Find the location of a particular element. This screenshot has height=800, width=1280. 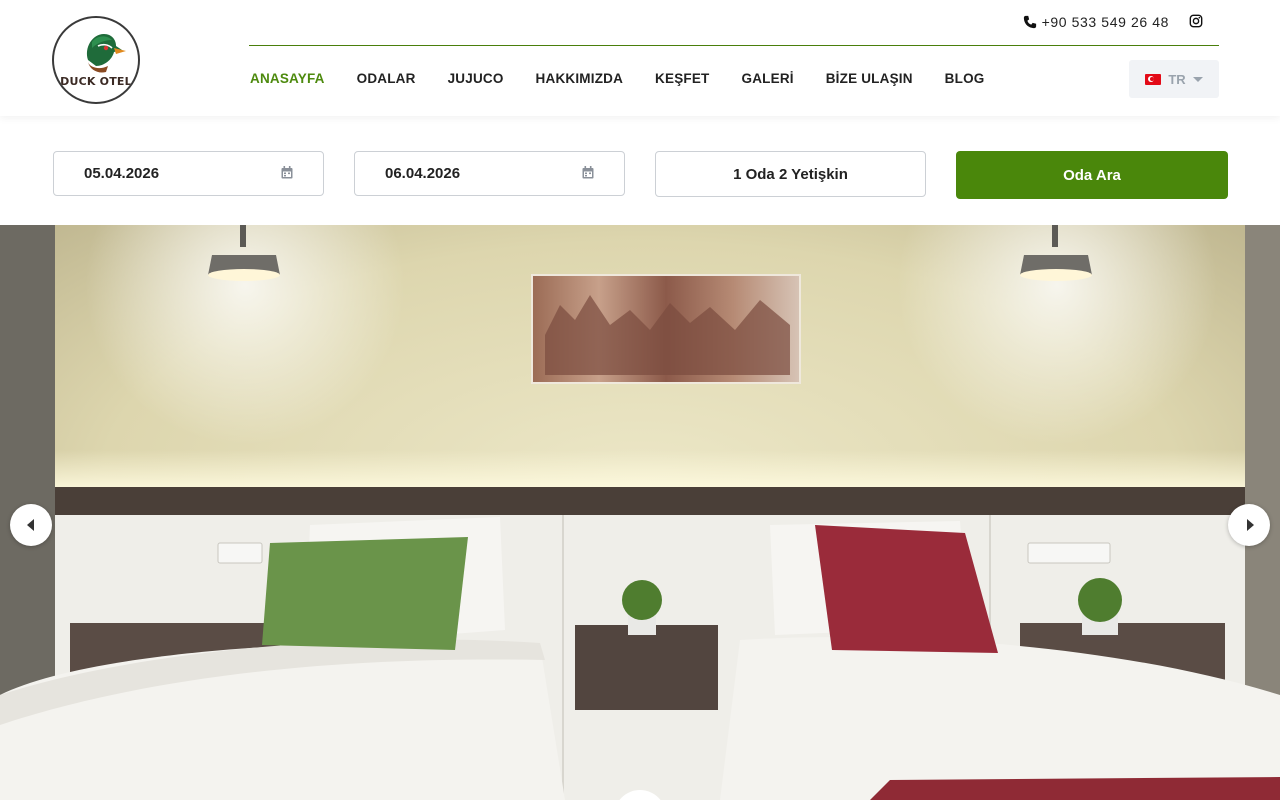

slider-prev-button is located at coordinates (31, 525).